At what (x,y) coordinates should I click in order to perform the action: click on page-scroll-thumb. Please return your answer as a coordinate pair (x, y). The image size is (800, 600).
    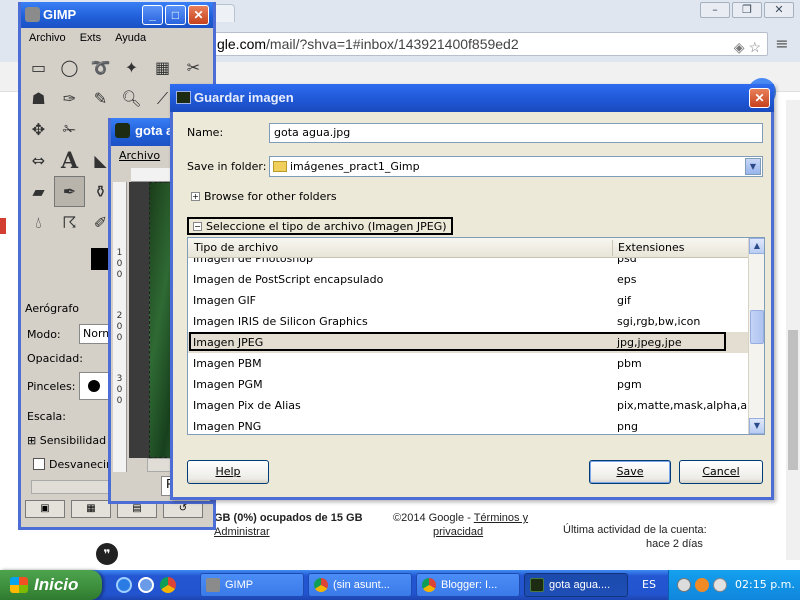
    Looking at the image, I should click on (793, 400).